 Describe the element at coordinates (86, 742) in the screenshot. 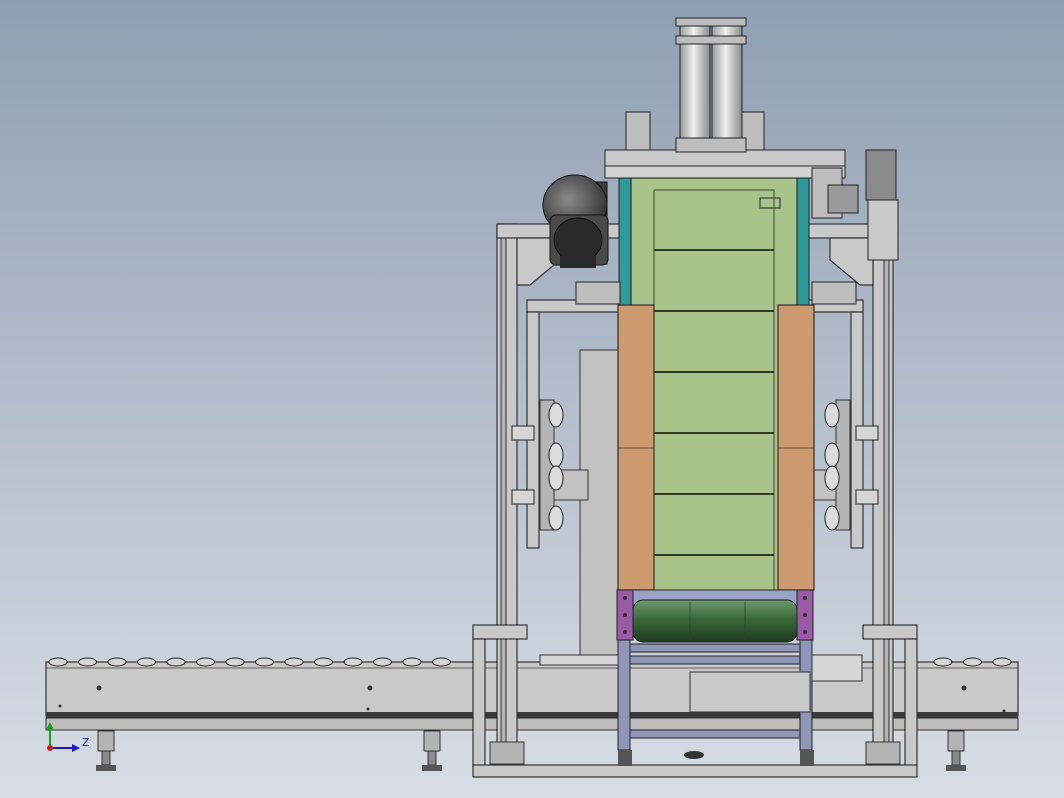

I see `axis-z-label: Z` at that location.